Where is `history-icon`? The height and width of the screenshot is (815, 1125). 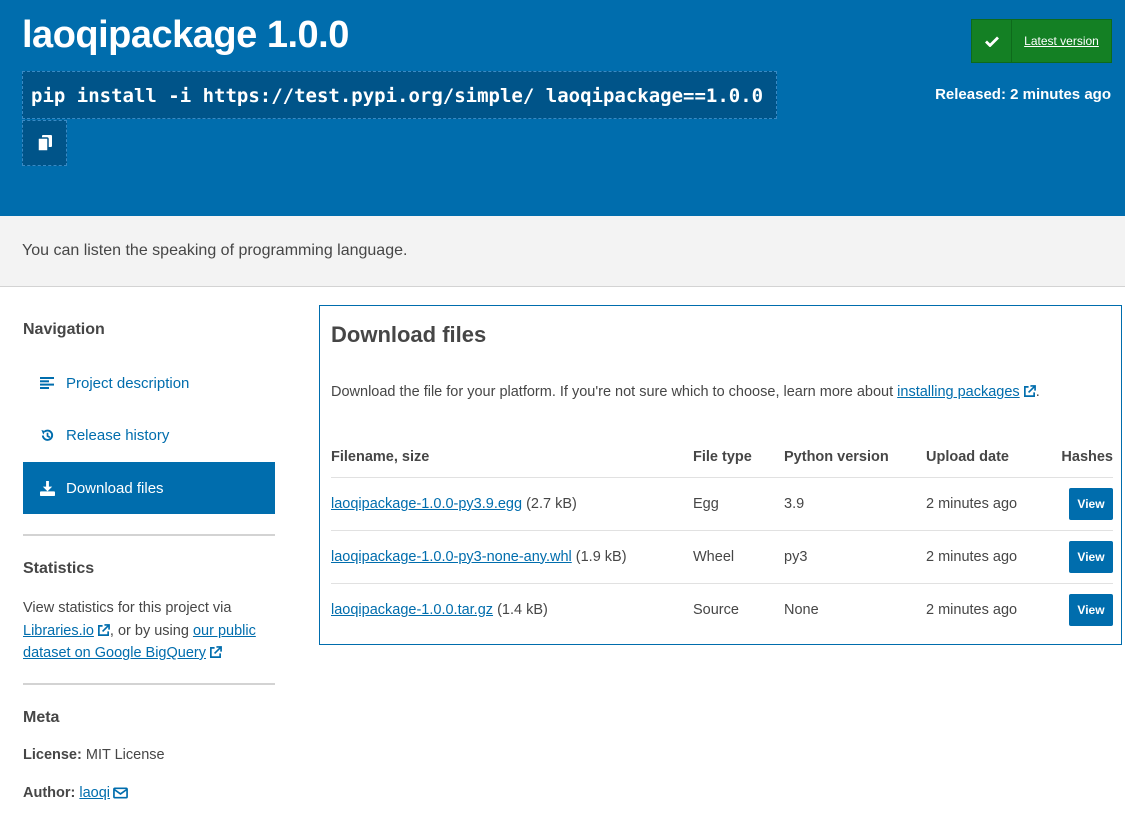 history-icon is located at coordinates (53, 435).